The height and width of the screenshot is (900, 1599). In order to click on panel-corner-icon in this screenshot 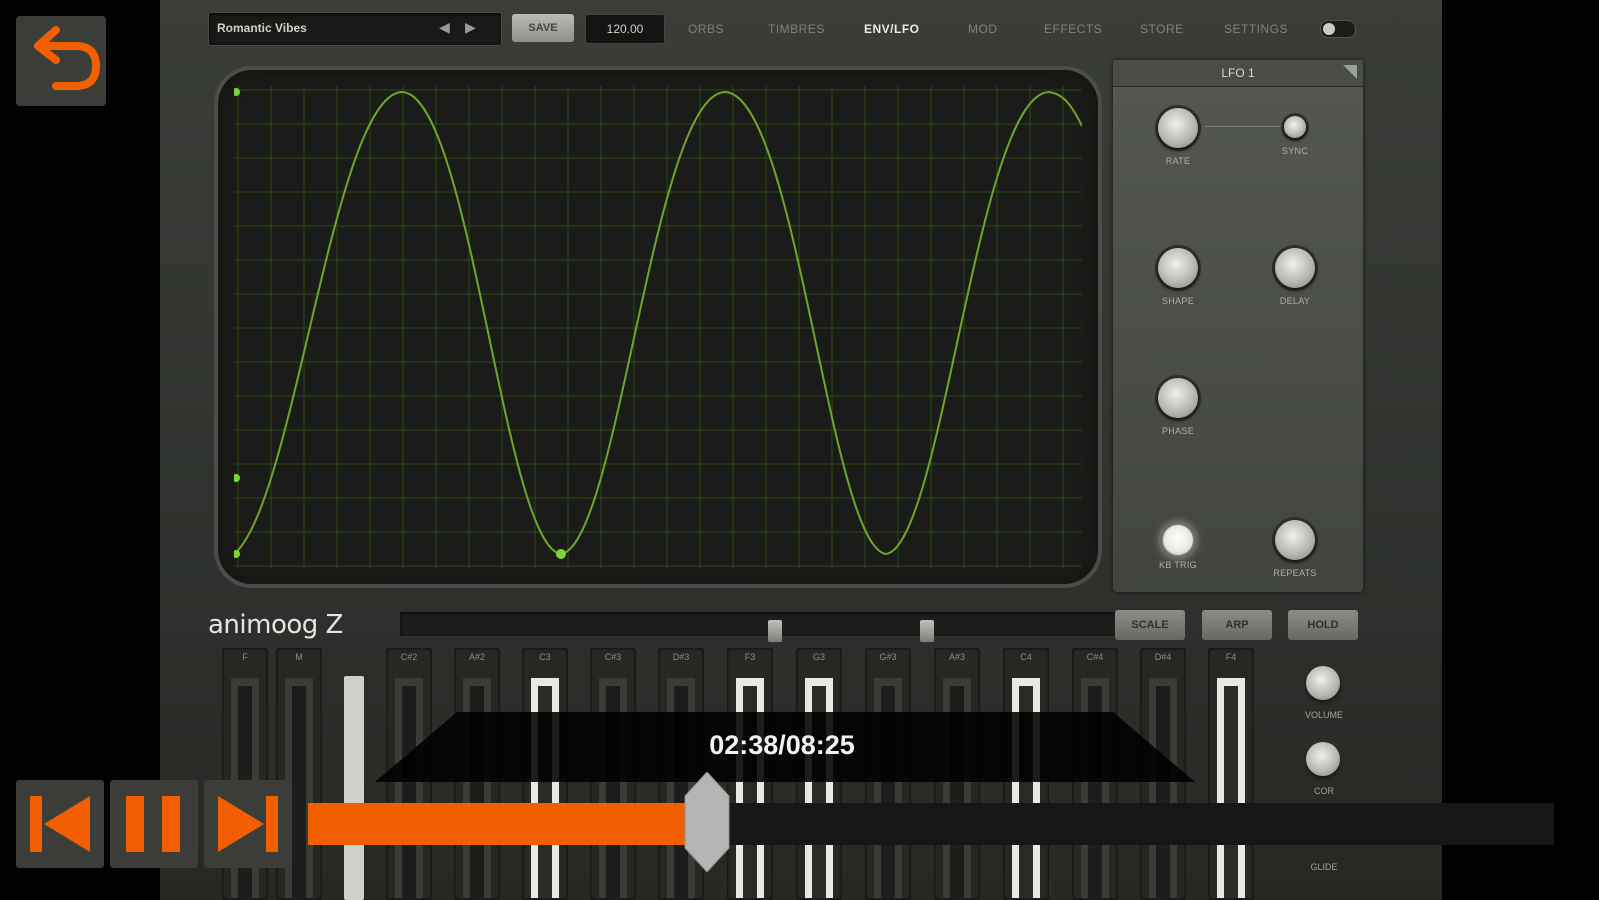, I will do `click(1350, 72)`.